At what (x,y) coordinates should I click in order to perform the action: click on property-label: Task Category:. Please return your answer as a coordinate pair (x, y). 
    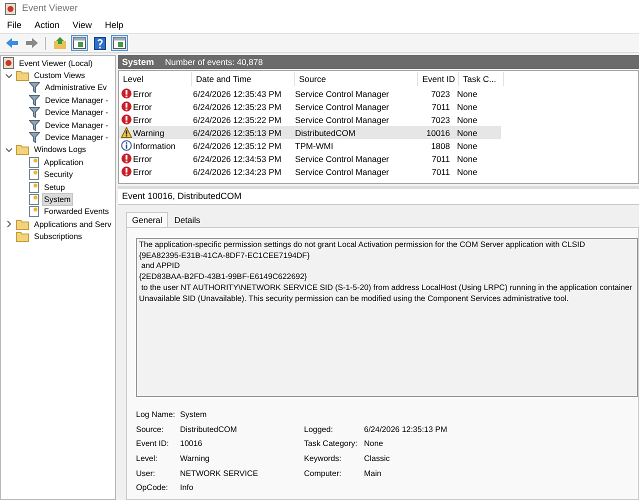
    Looking at the image, I should click on (331, 443).